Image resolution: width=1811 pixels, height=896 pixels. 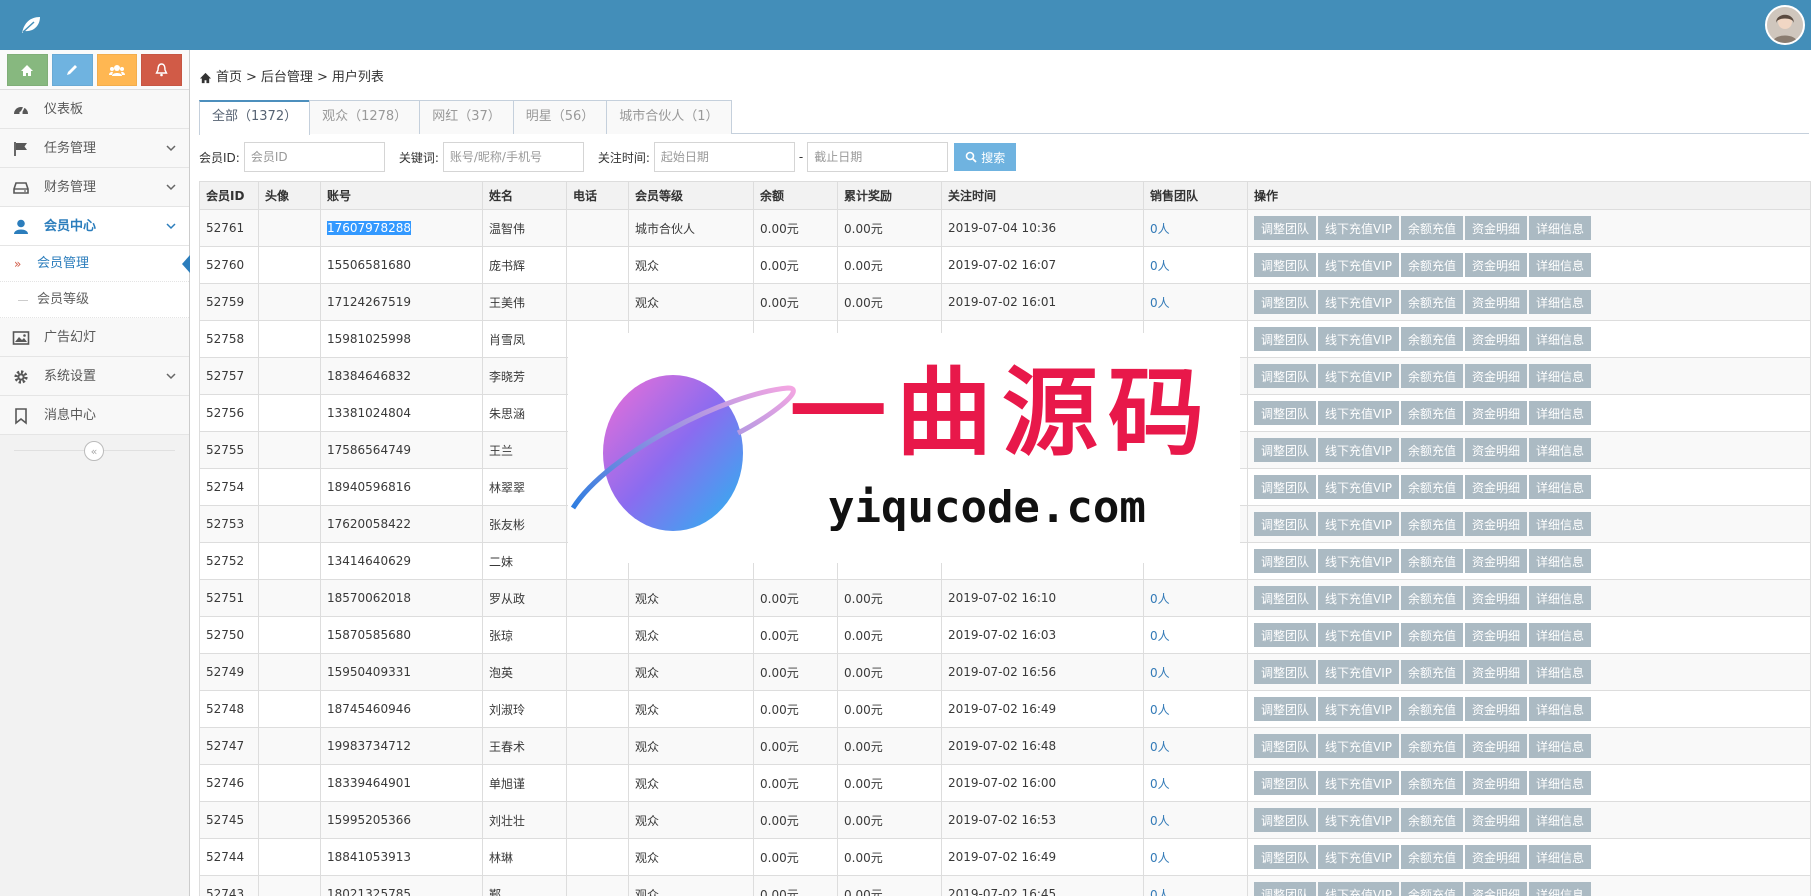 What do you see at coordinates (161, 70) in the screenshot?
I see `shortcut-notifications-button` at bounding box center [161, 70].